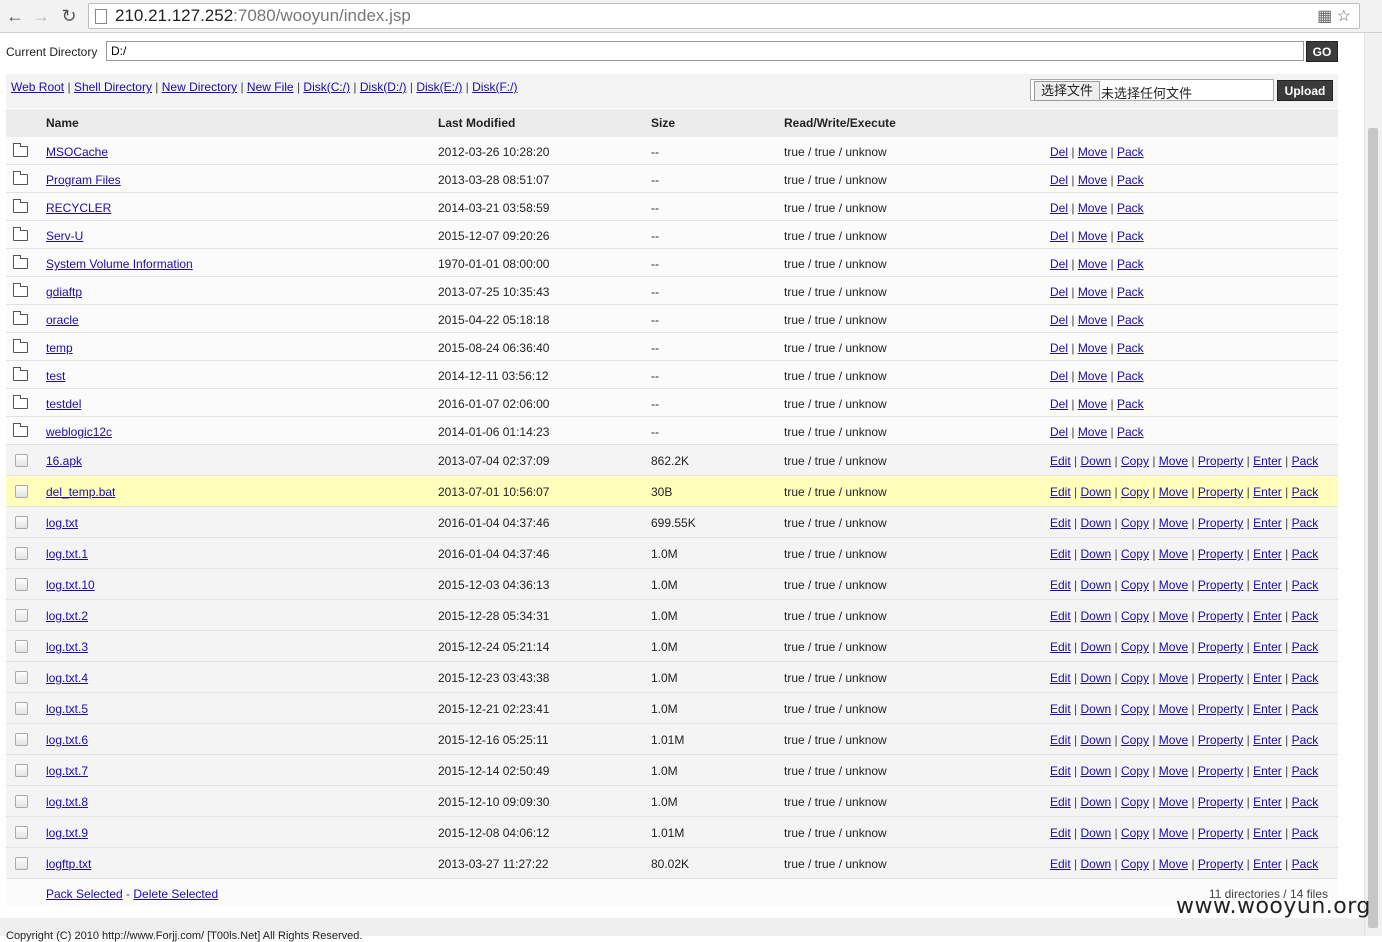 Image resolution: width=1382 pixels, height=942 pixels. Describe the element at coordinates (67, 802) in the screenshot. I see `file-name-link: log.txt.8` at that location.